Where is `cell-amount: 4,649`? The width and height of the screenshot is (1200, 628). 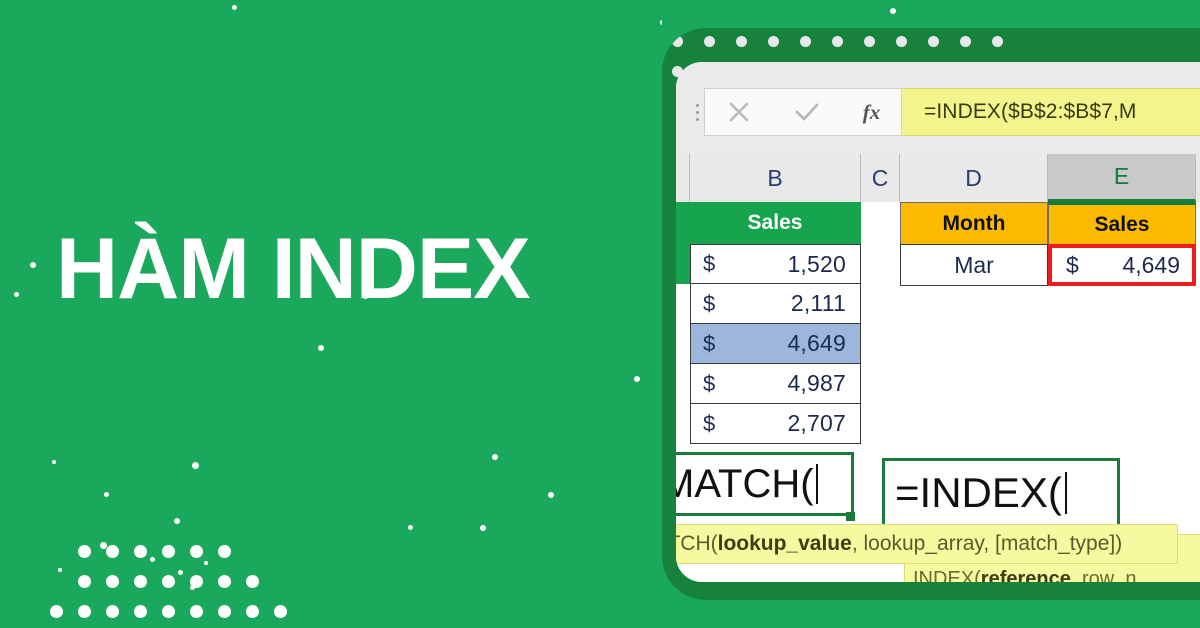 cell-amount: 4,649 is located at coordinates (816, 343).